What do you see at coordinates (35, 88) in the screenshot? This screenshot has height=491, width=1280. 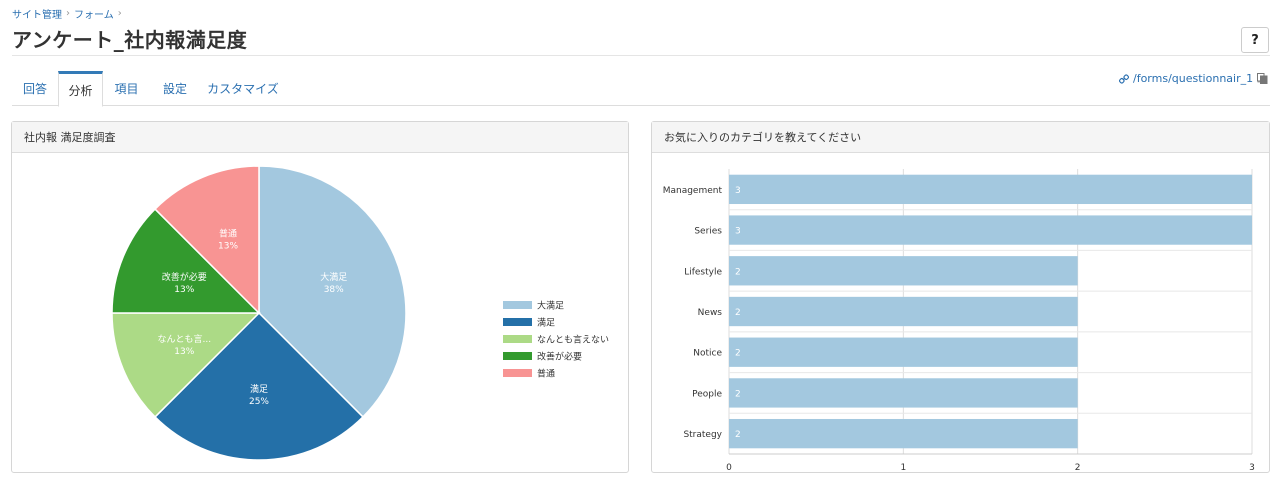 I see `tab-responses: 回答` at bounding box center [35, 88].